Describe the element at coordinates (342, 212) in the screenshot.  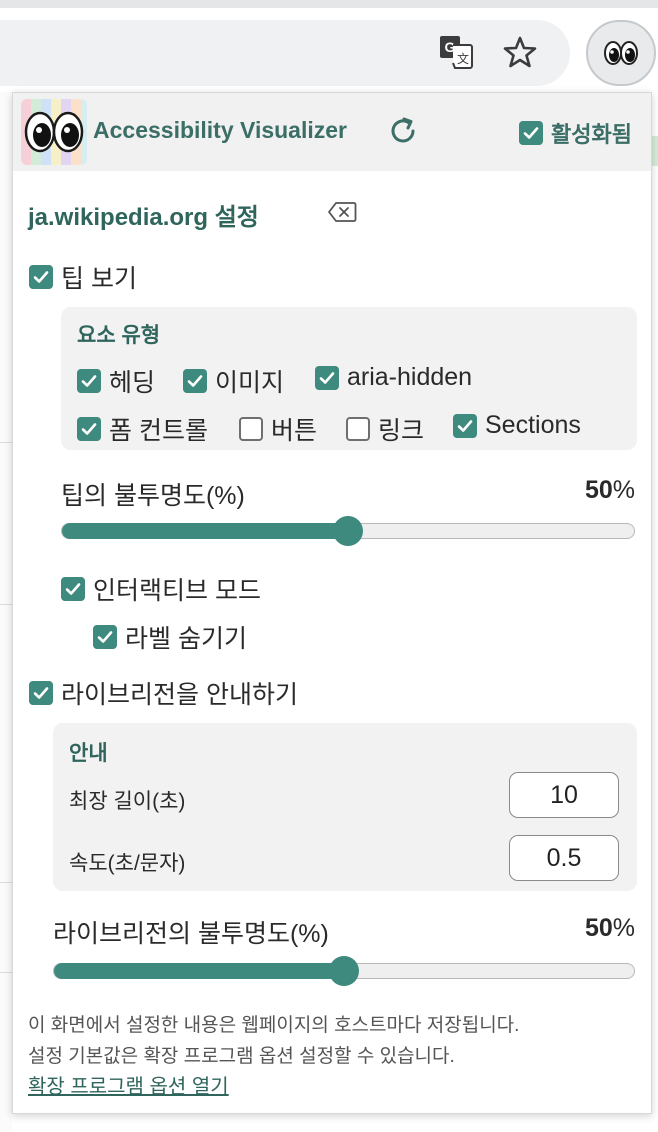
I see `clear-settings-icon` at that location.